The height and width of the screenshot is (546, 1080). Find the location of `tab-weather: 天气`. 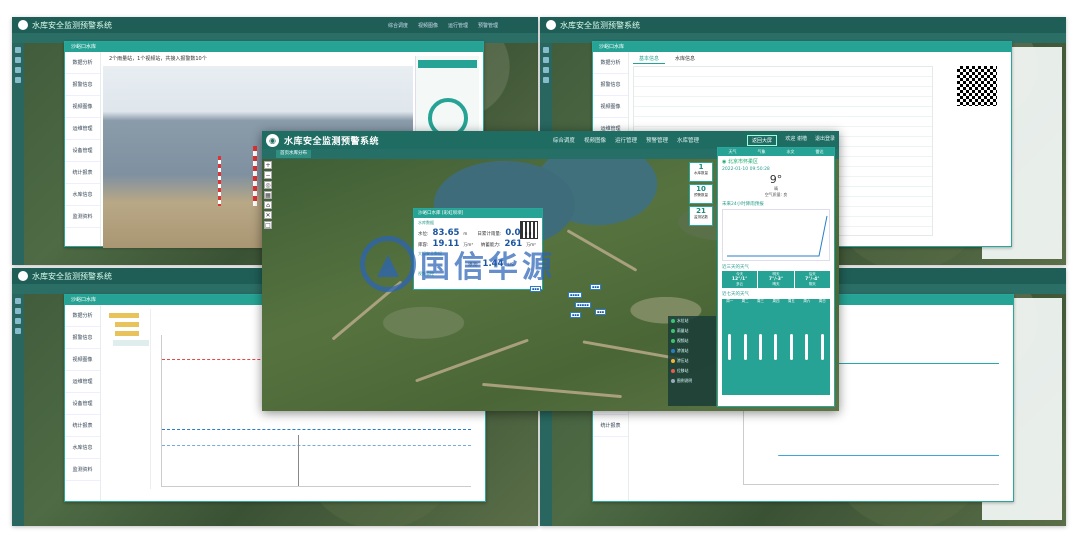

tab-weather: 天气 is located at coordinates (732, 152).